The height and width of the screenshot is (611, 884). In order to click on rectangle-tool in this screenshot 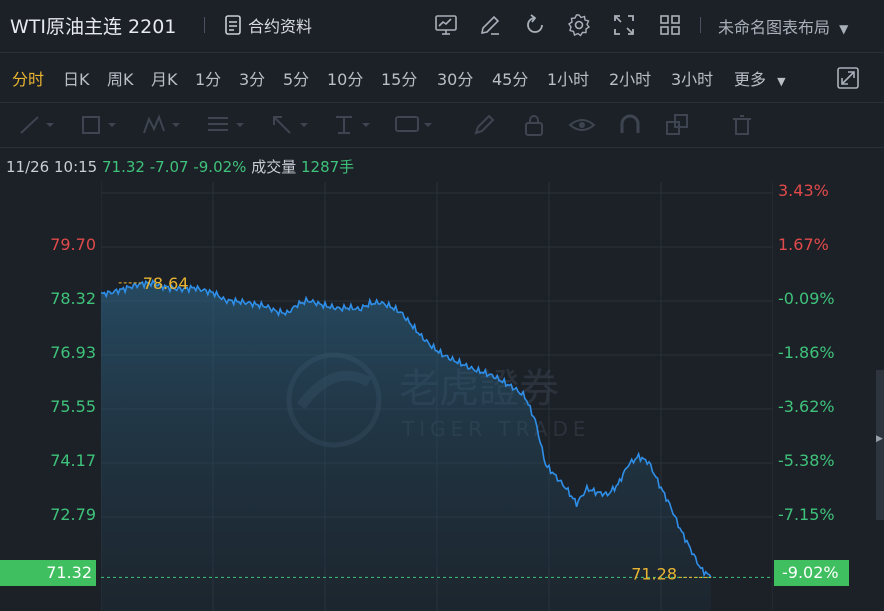, I will do `click(100, 125)`.